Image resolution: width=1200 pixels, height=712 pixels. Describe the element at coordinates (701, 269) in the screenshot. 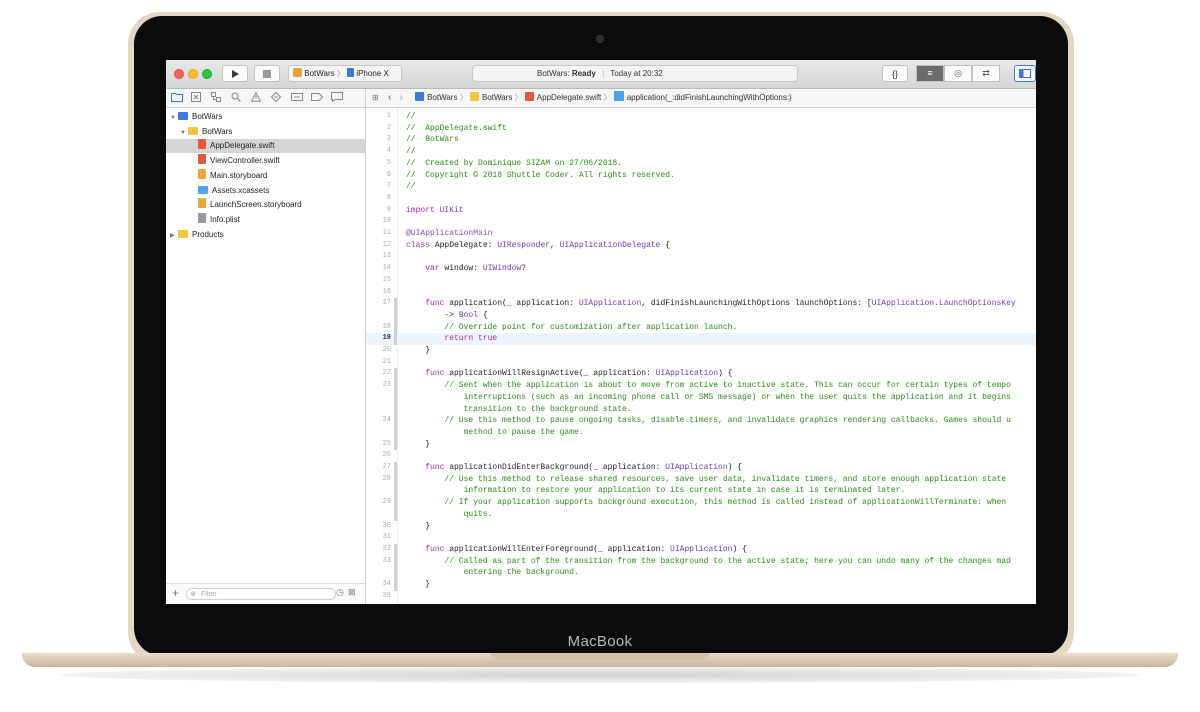

I see `code-line: 14 var window: UIWindow?` at that location.